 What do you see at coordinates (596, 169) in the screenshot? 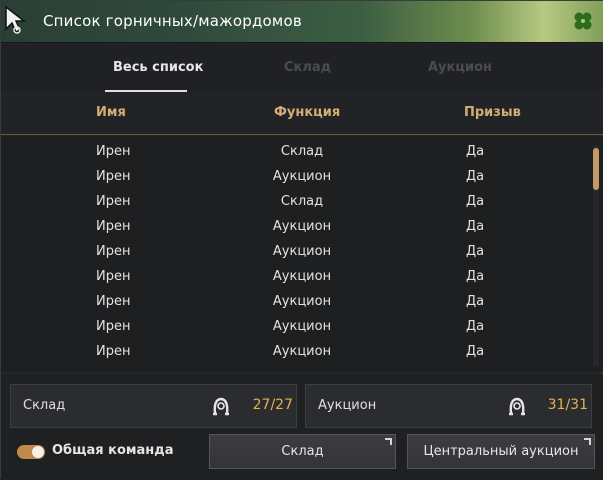
I see `scrollbar-thumb` at bounding box center [596, 169].